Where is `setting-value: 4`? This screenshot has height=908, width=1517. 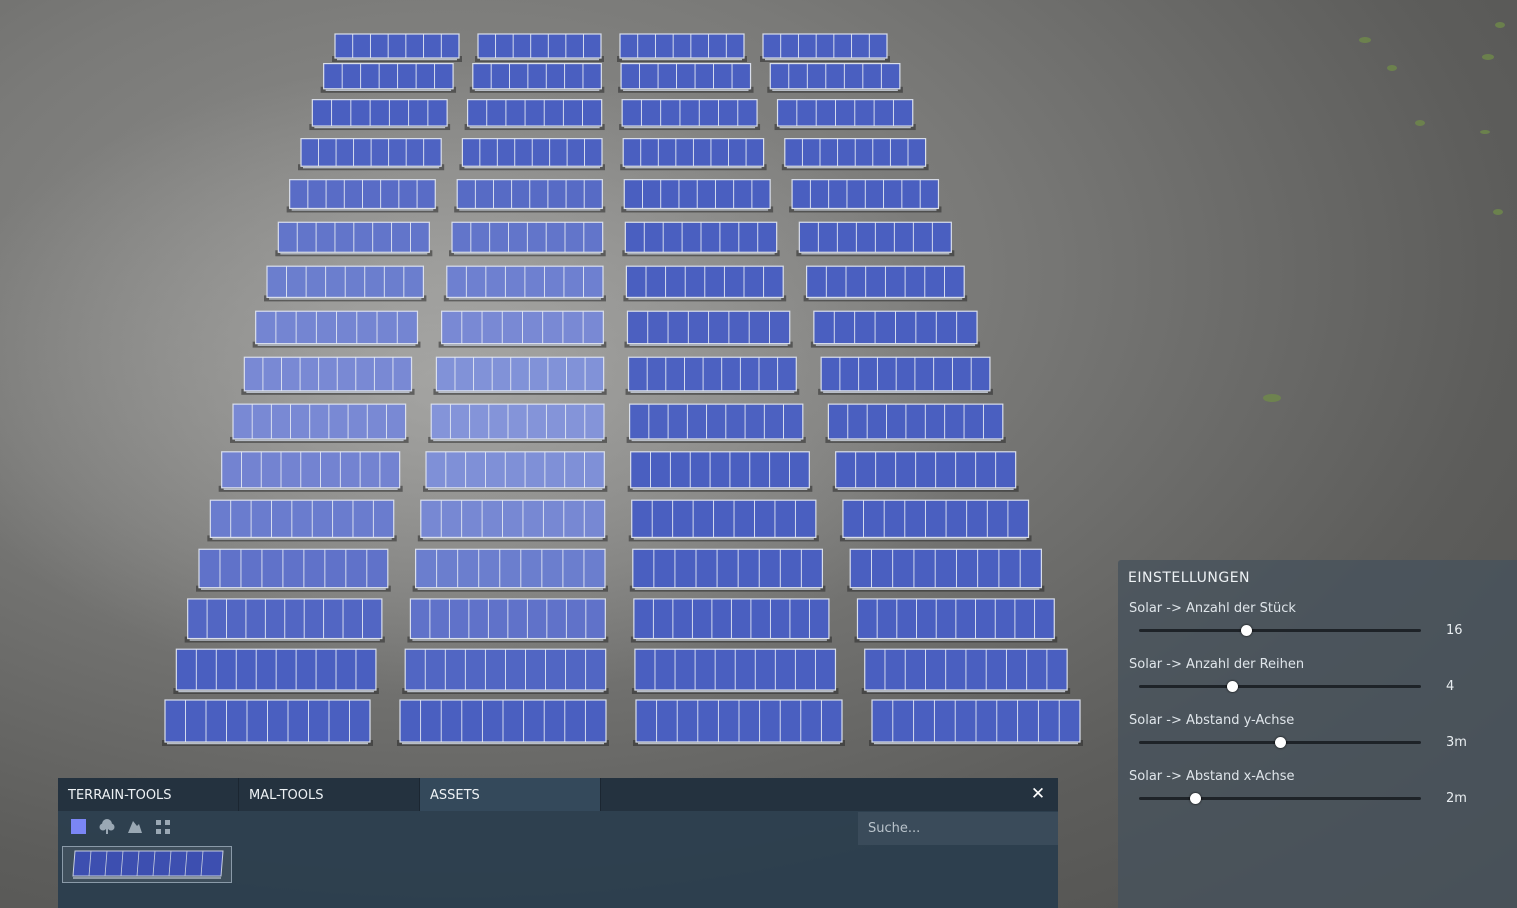 setting-value: 4 is located at coordinates (1450, 686).